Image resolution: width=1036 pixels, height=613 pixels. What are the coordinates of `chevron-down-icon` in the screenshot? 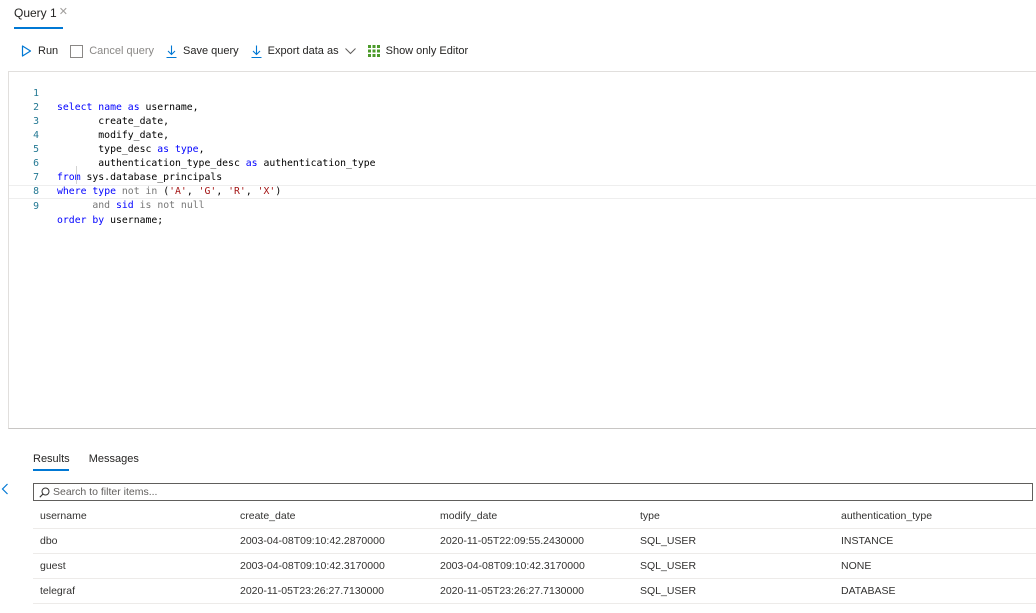 It's located at (350, 51).